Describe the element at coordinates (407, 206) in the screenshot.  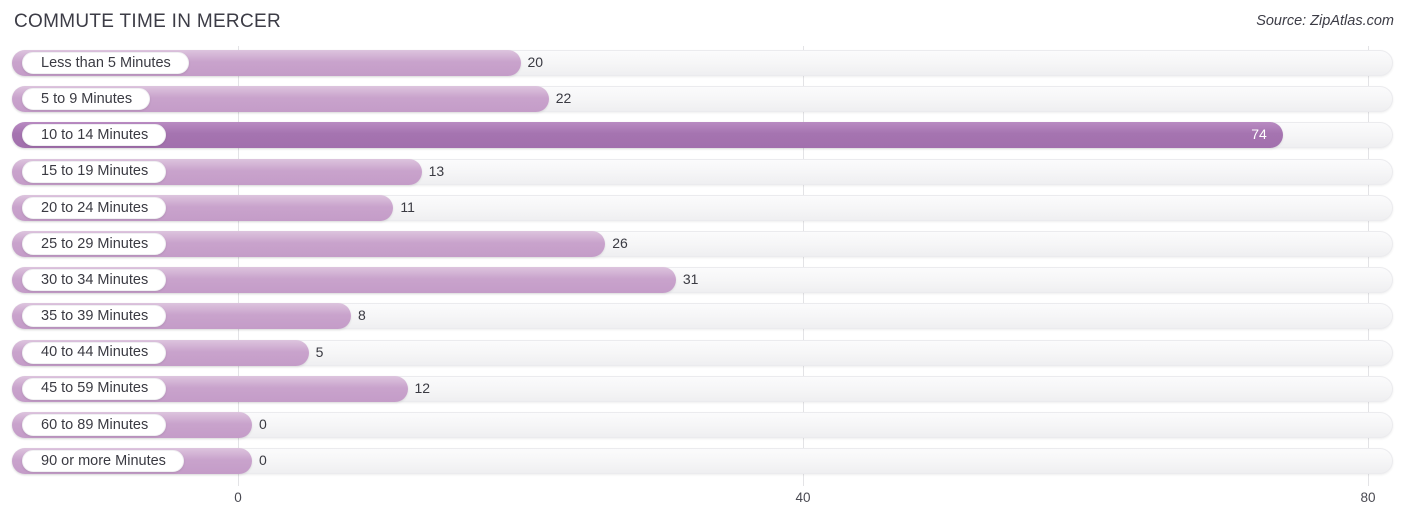
I see `bar-value-label: 11` at that location.